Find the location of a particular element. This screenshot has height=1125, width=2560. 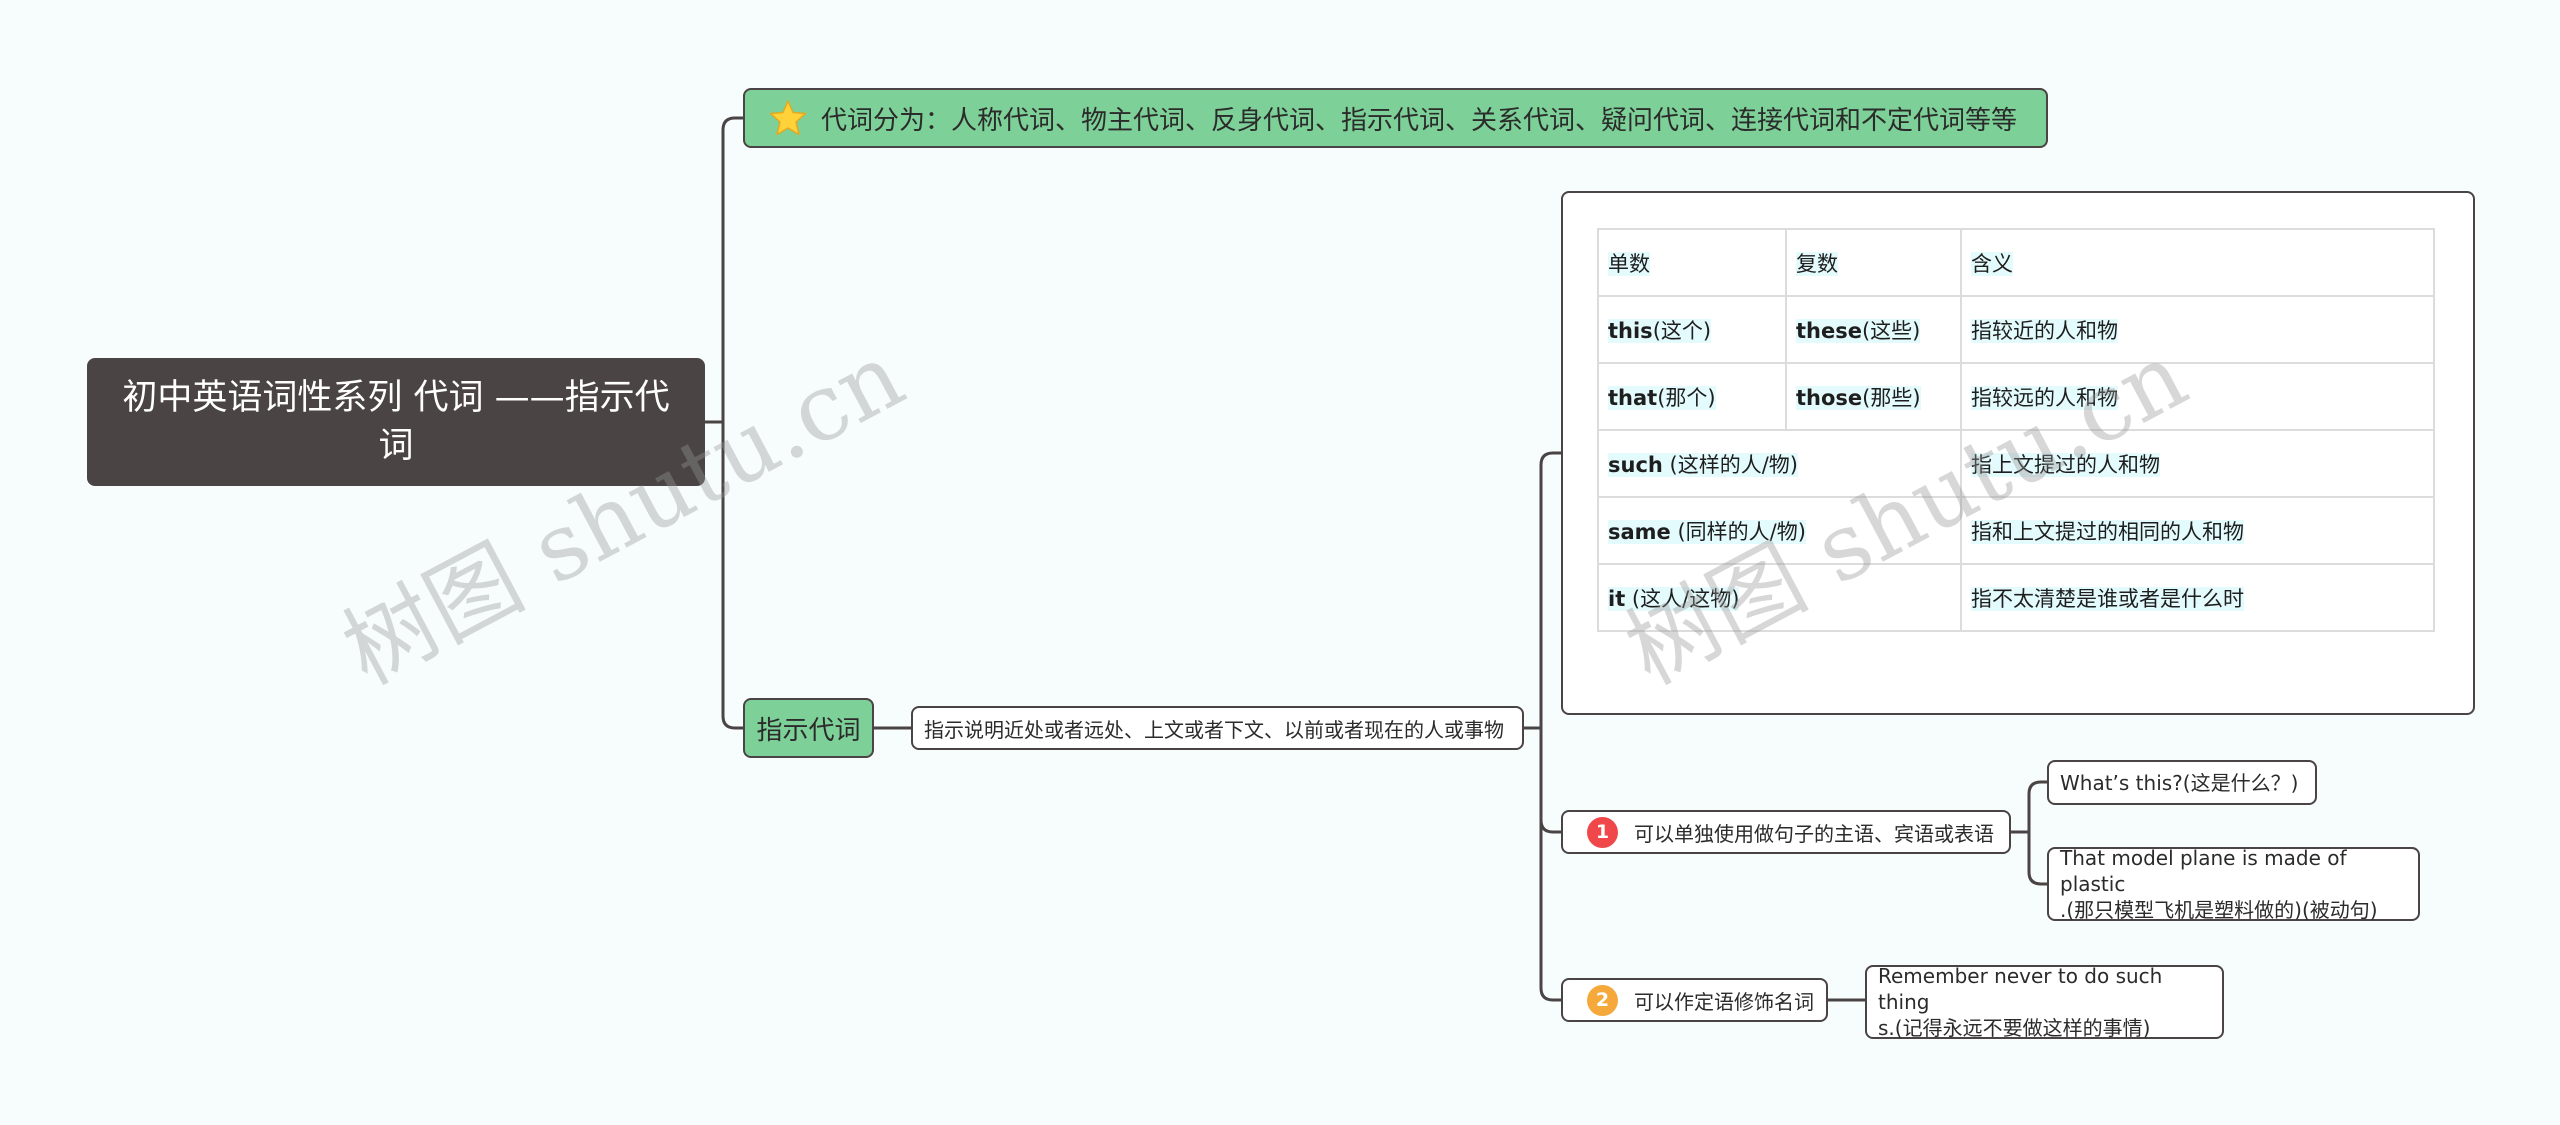

topic-demonstrative: 指示代词 is located at coordinates (808, 728).